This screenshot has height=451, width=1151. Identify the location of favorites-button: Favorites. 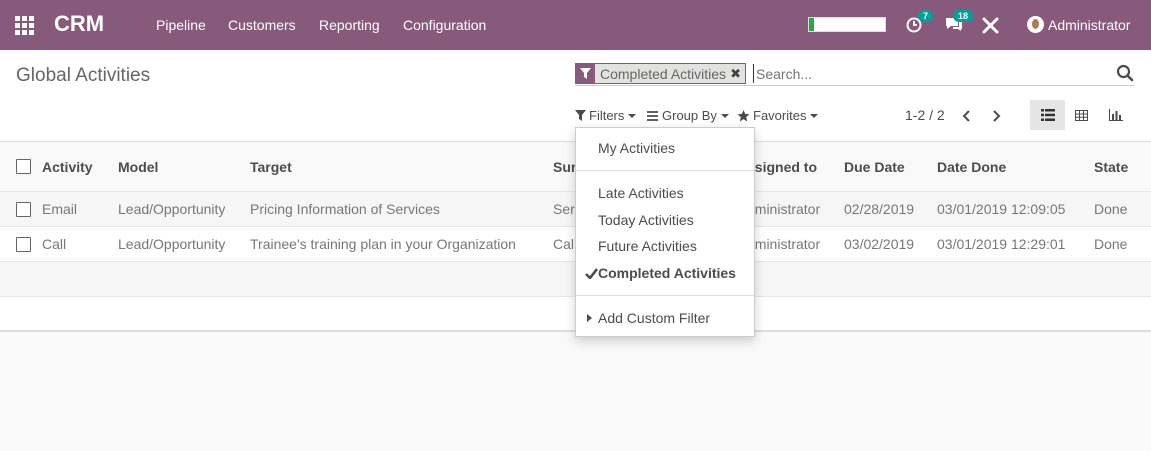
(778, 115).